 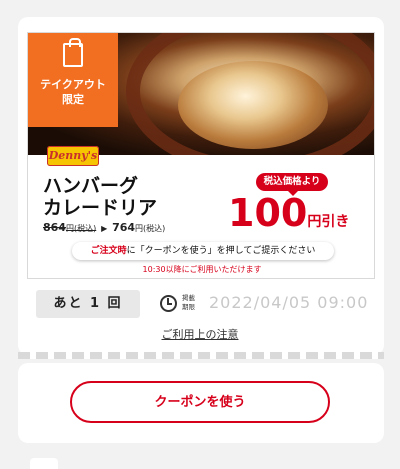 What do you see at coordinates (202, 269) in the screenshot?
I see `time-note: 10:30以降にご利用いただけます` at bounding box center [202, 269].